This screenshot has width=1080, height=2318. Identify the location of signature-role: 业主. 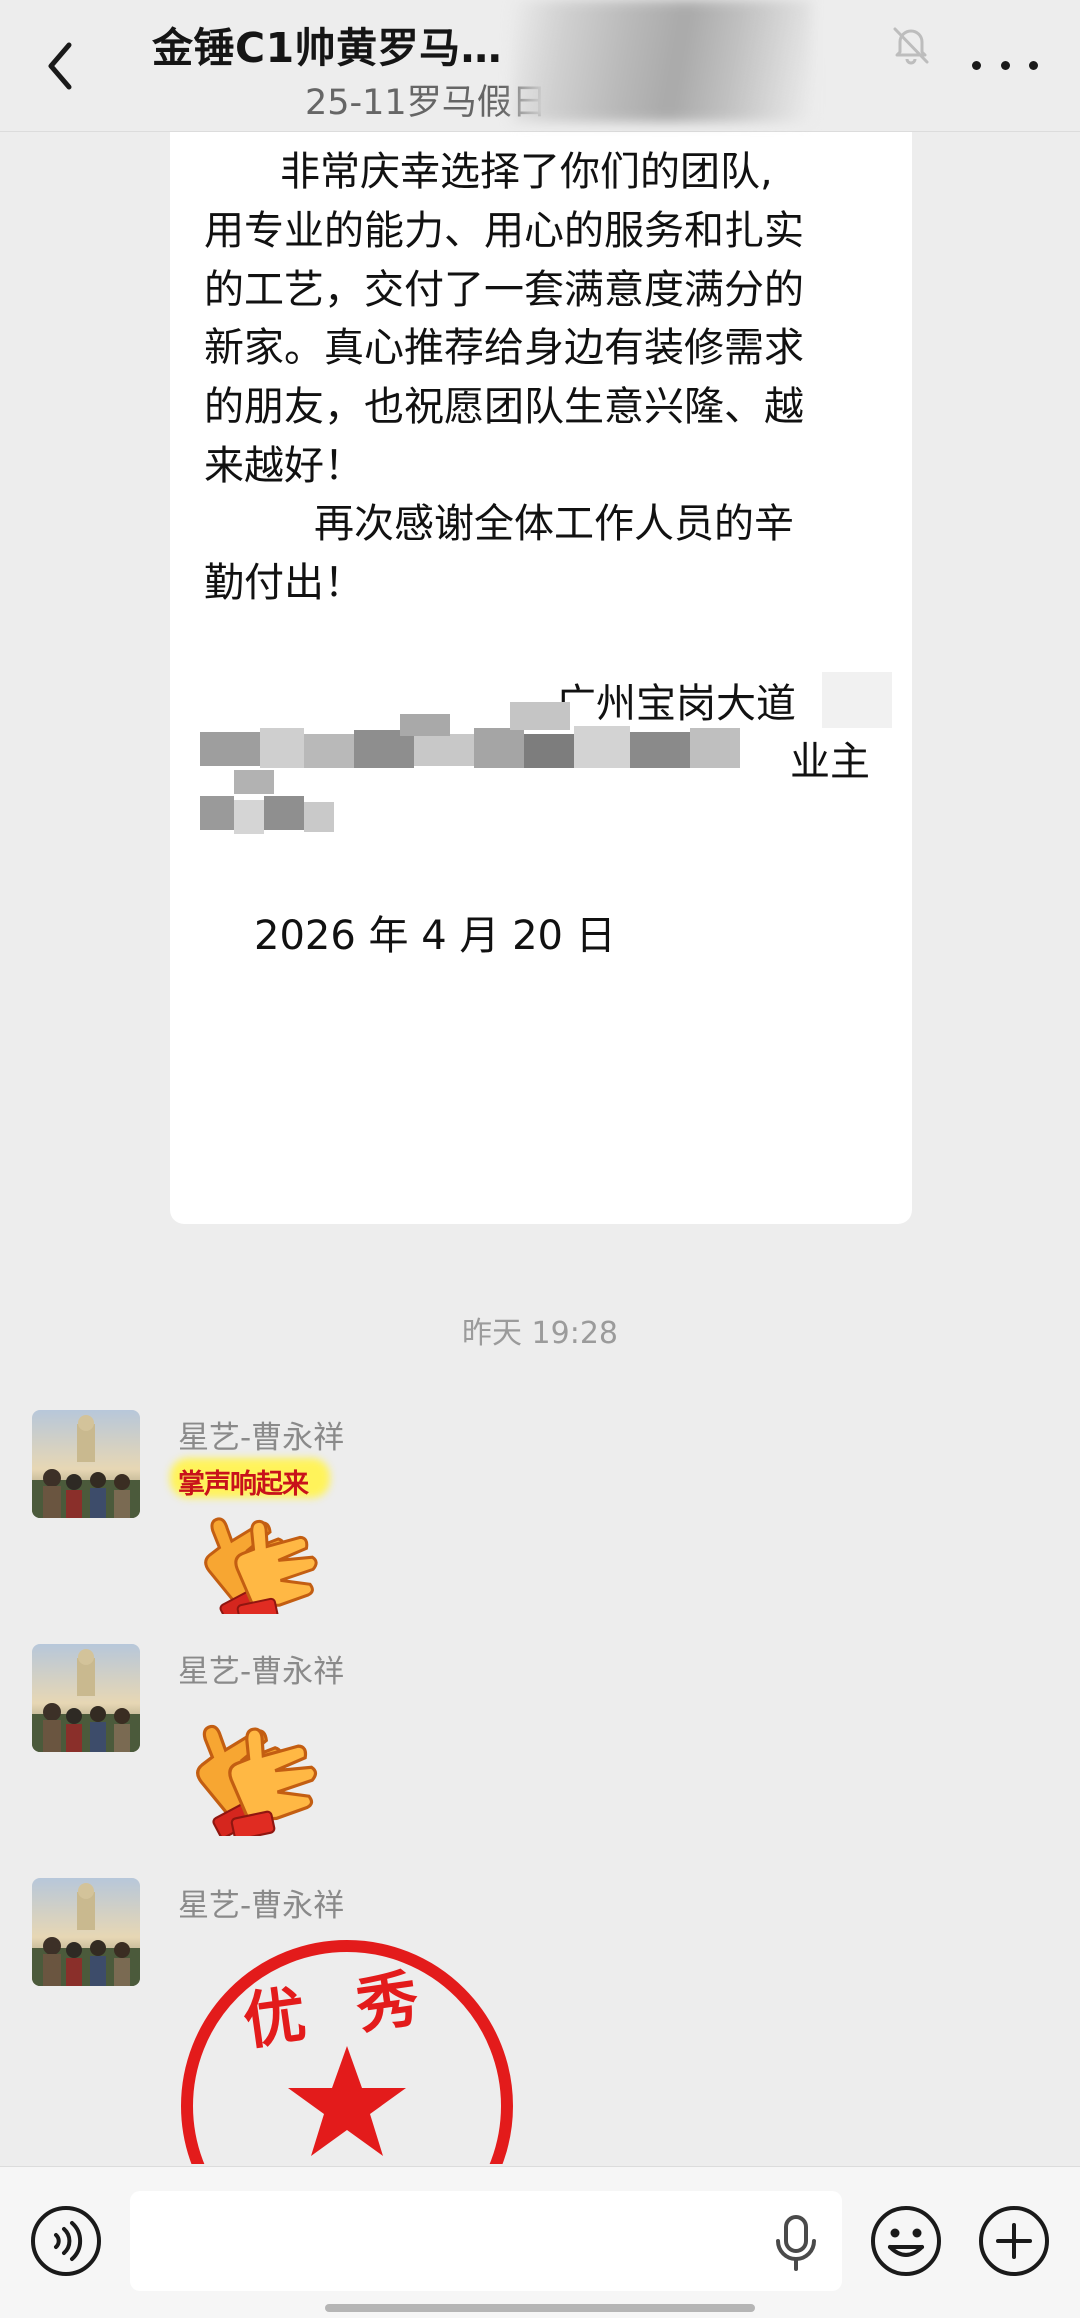
(830, 762).